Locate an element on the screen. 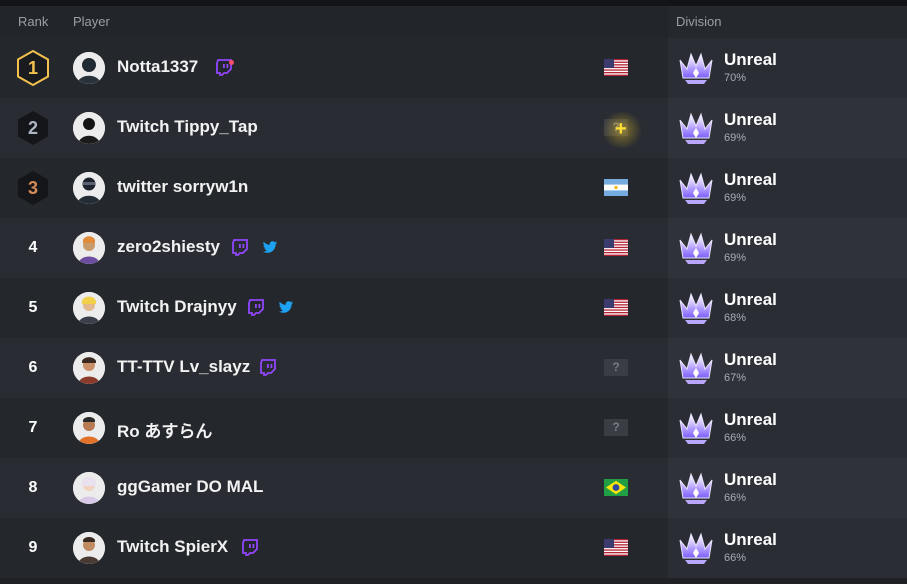 This screenshot has height=584, width=907. rank-number: 2 is located at coordinates (32, 128).